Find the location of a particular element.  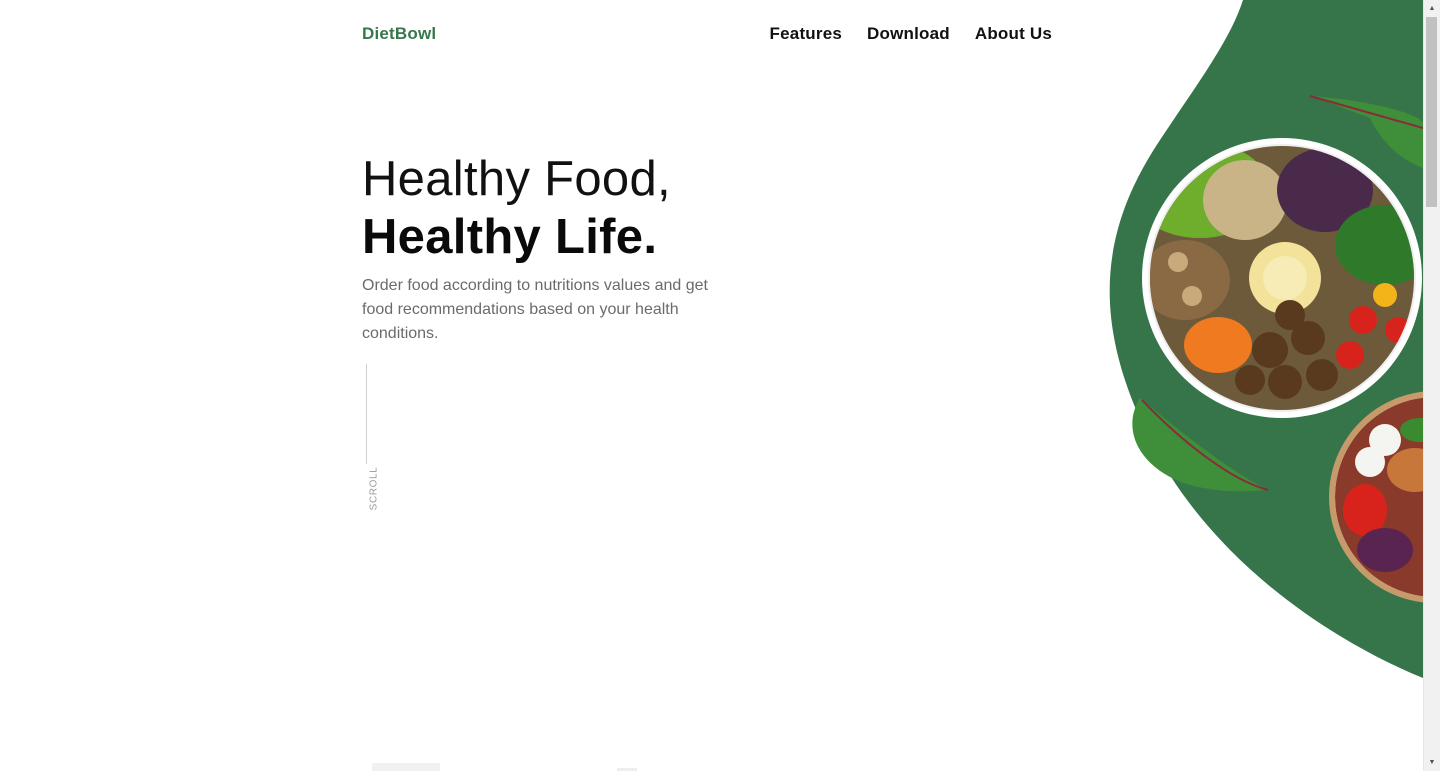

scrollbar-thumb is located at coordinates (1431, 112).